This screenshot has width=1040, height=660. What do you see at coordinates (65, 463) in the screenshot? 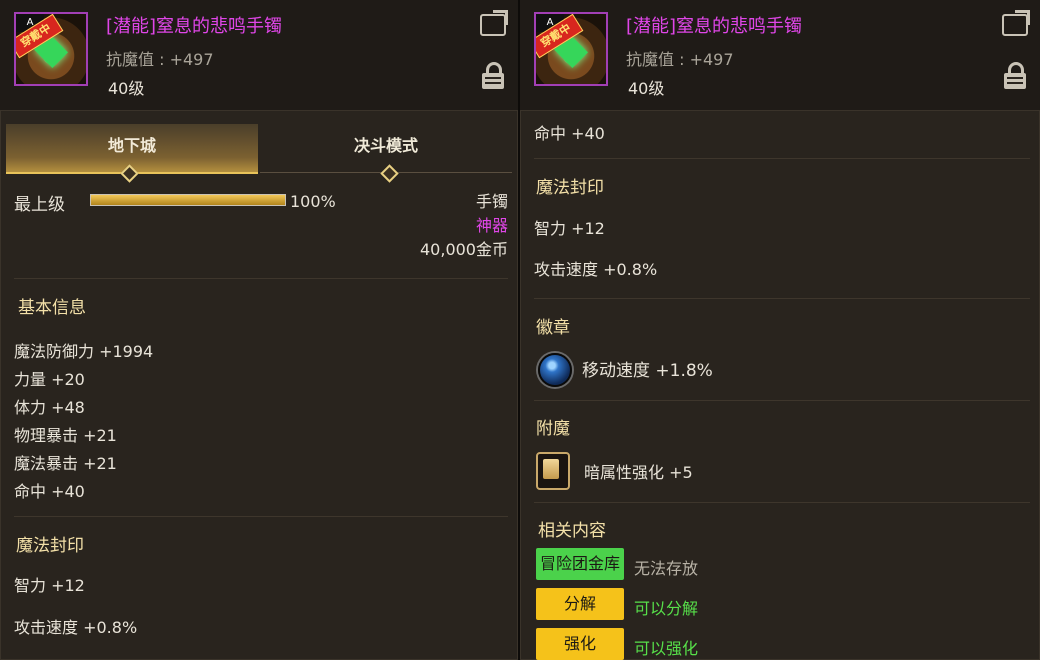
I see `stat-row: 魔法暴击 +21` at bounding box center [65, 463].